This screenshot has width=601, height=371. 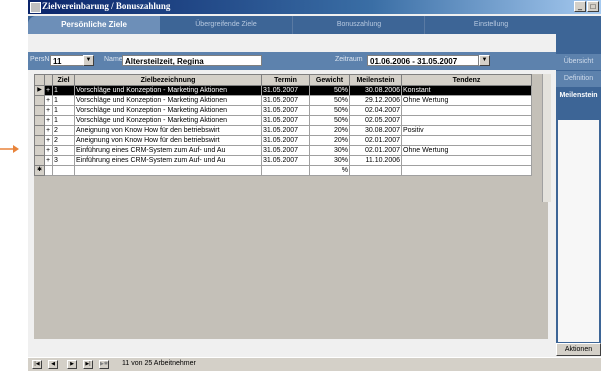 What do you see at coordinates (67, 60) in the screenshot?
I see `persnr-field: 11` at bounding box center [67, 60].